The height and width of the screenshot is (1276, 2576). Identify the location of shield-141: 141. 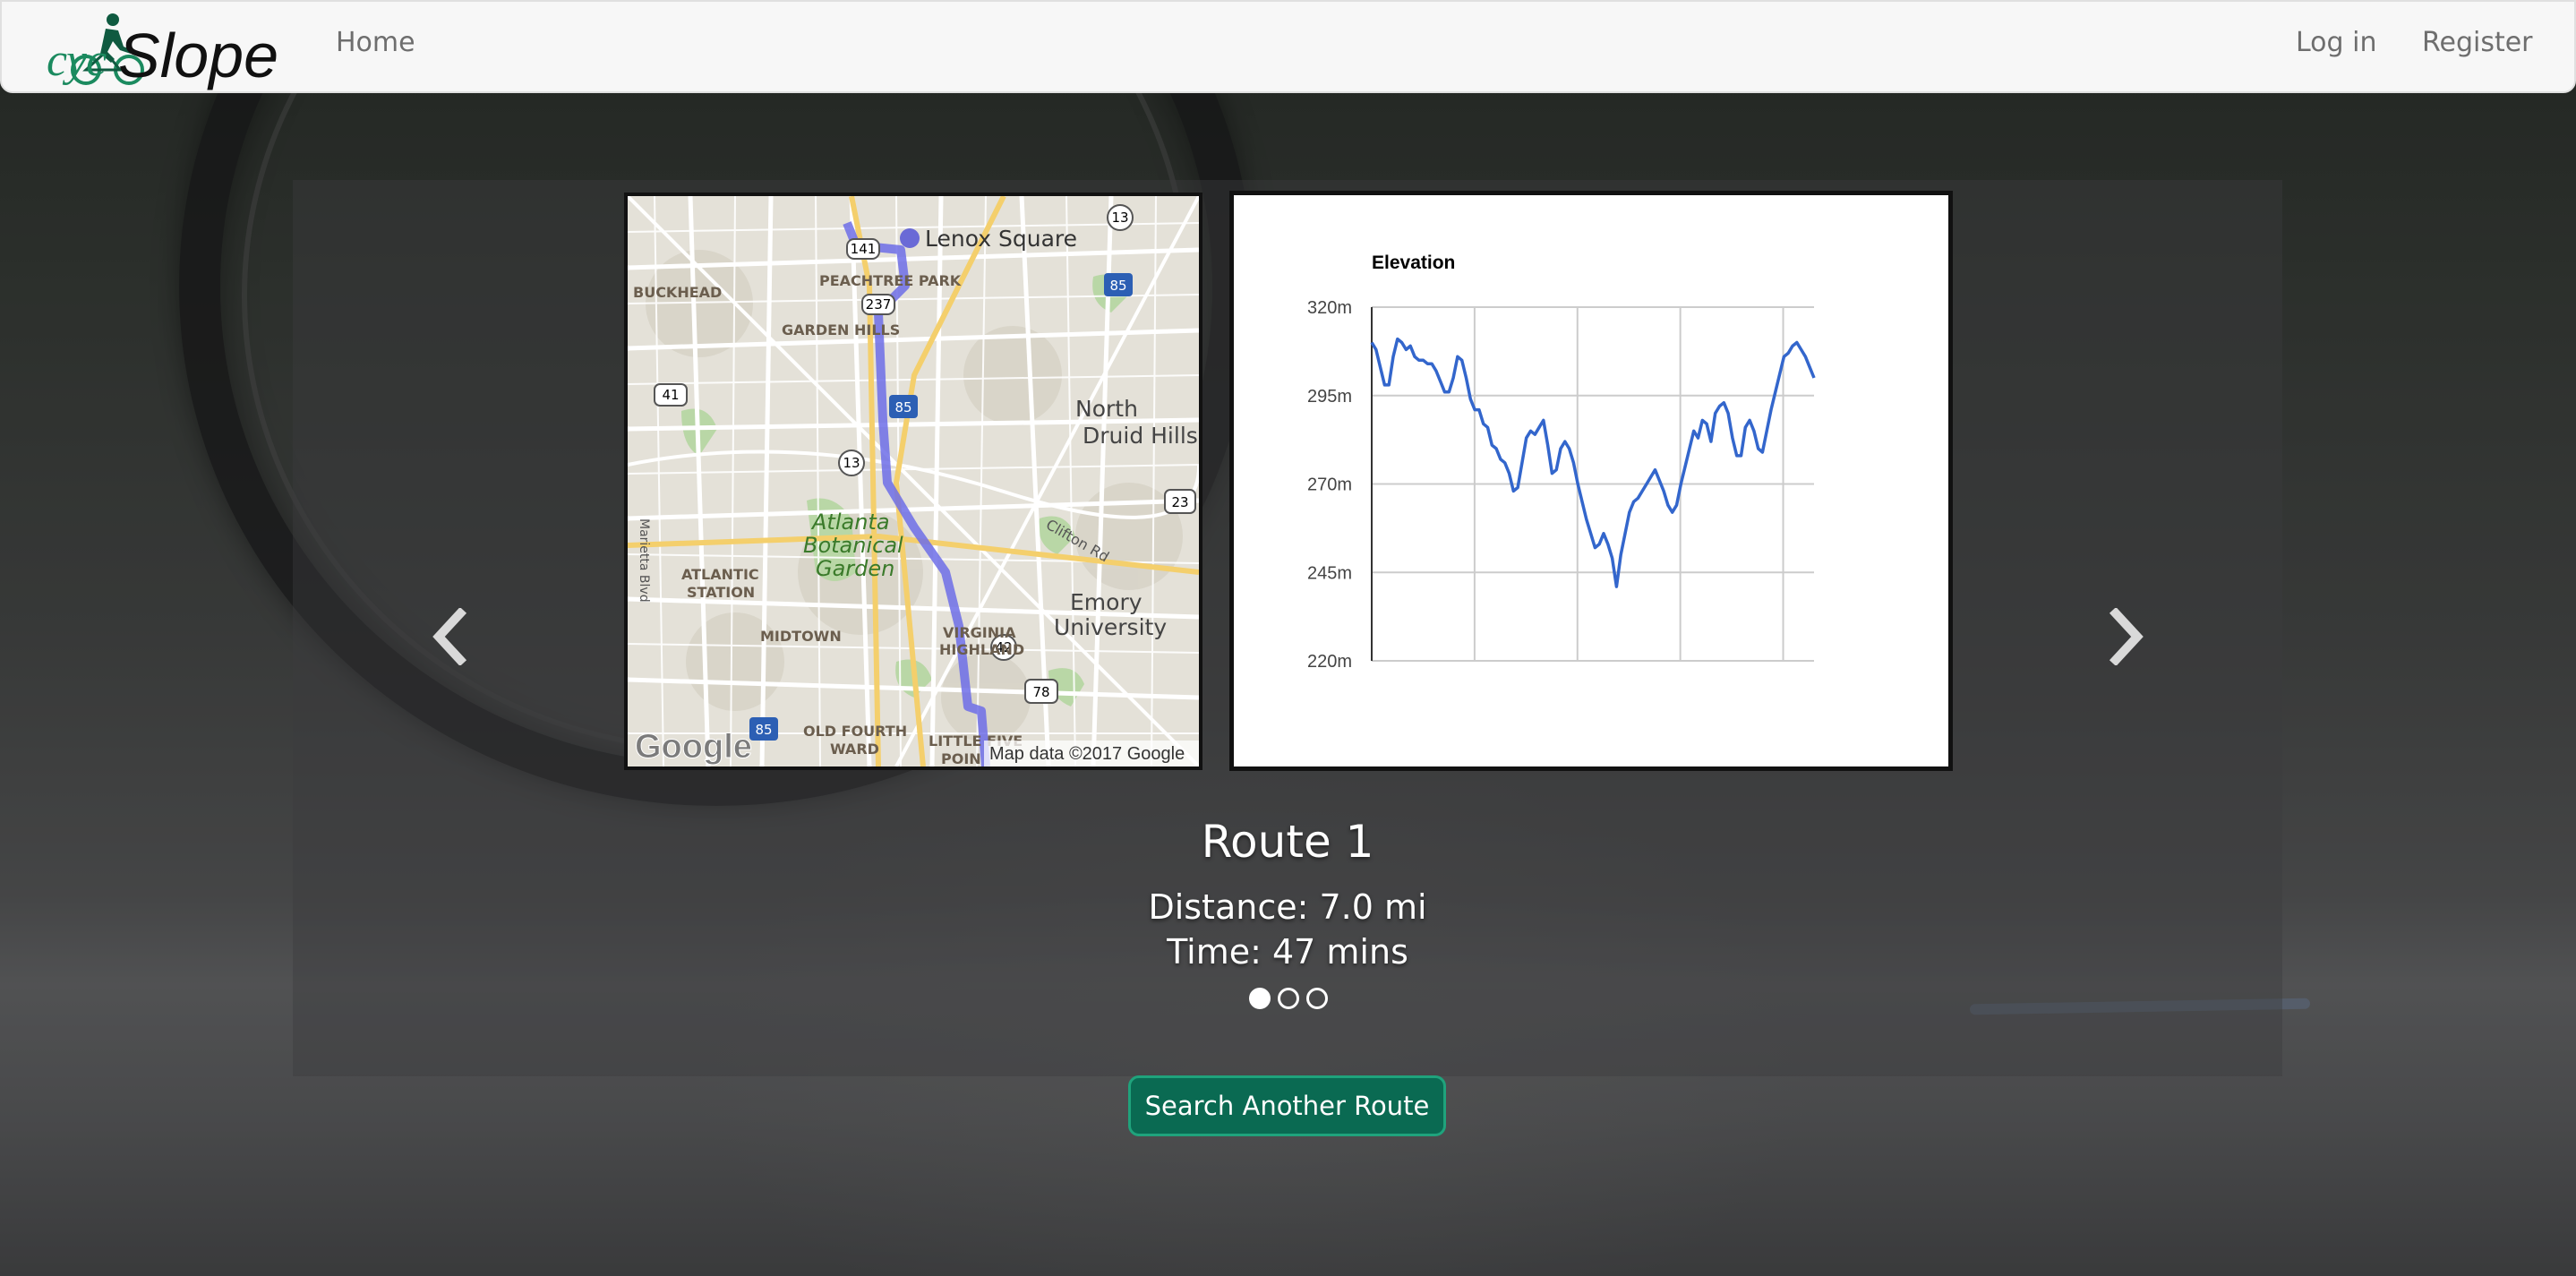
(864, 249).